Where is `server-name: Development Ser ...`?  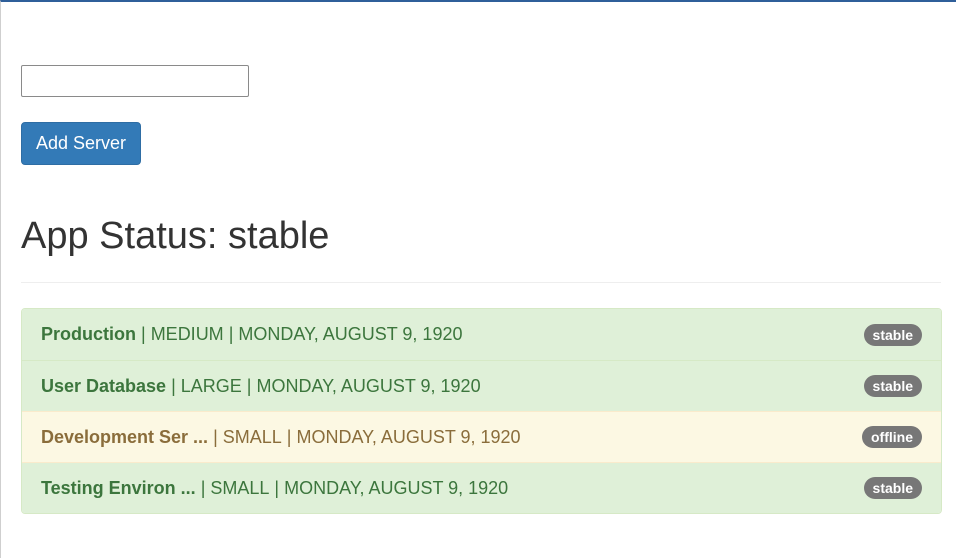 server-name: Development Ser ... is located at coordinates (125, 436).